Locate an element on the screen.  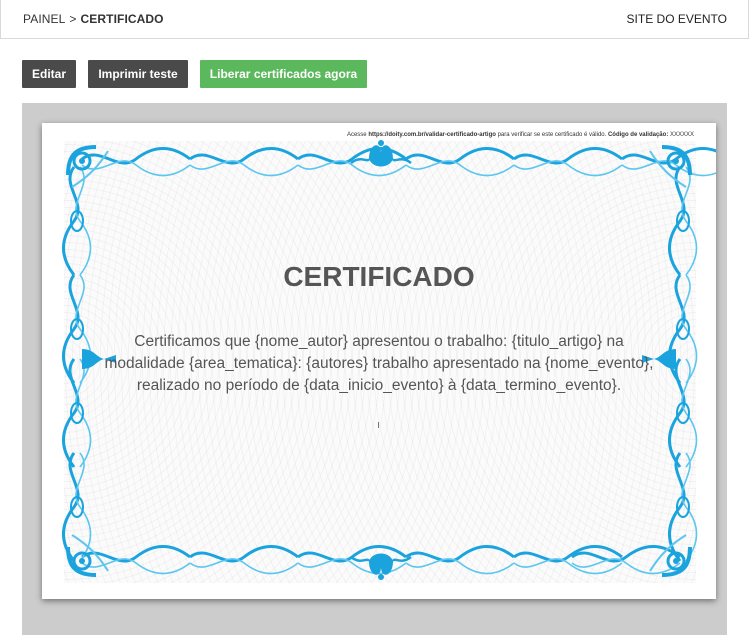
site-link: SITE DO EVENTO is located at coordinates (677, 19).